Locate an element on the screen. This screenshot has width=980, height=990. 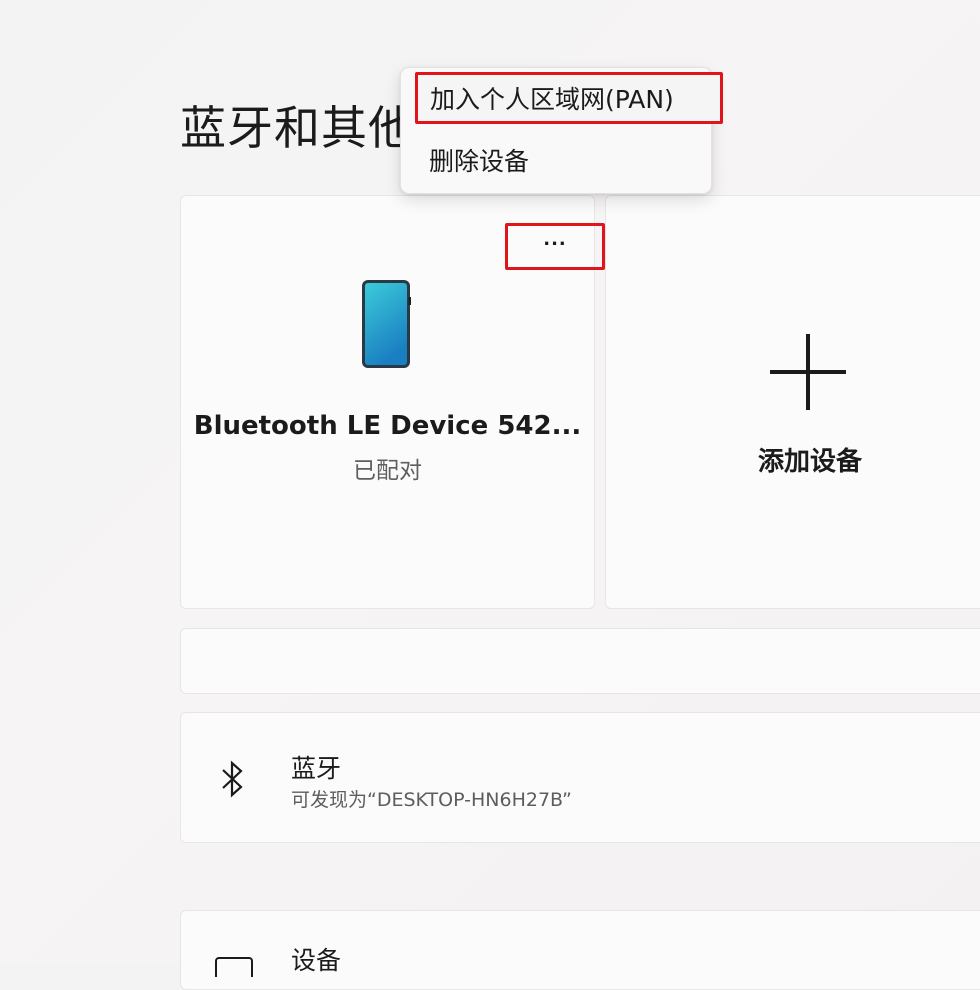
plus-icon is located at coordinates (808, 372).